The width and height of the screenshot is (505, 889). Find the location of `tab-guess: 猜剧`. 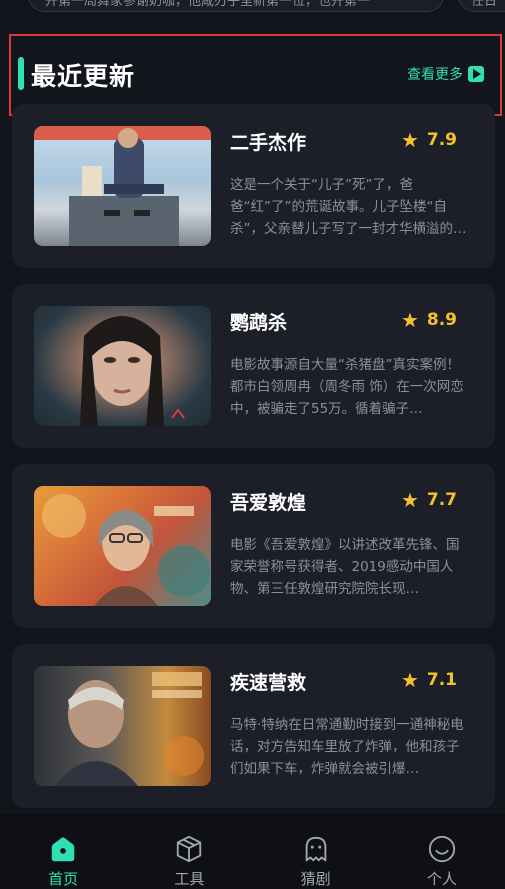

tab-guess: 猜剧 is located at coordinates (316, 851).